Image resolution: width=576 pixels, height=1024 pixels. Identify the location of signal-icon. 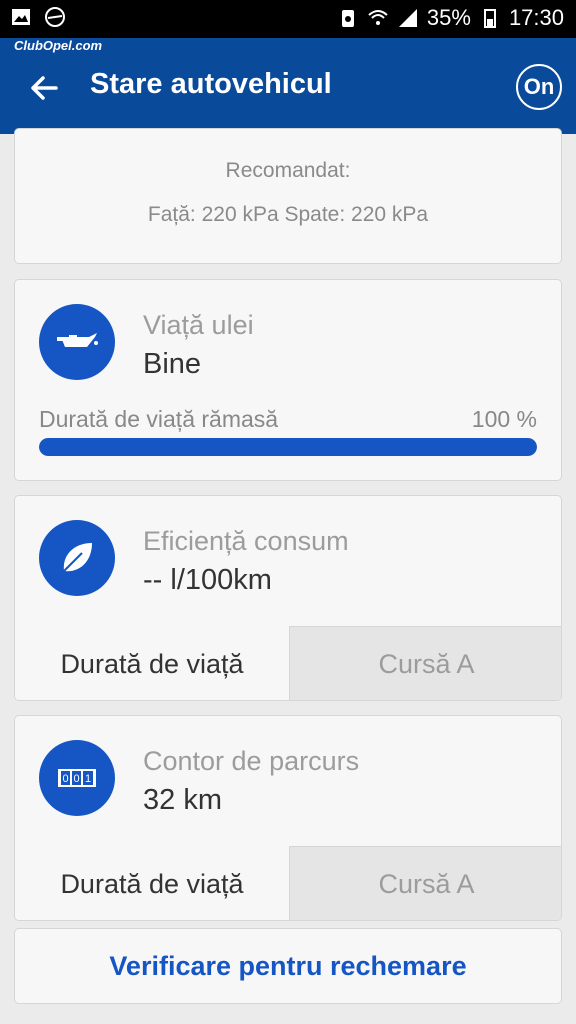
(407, 18).